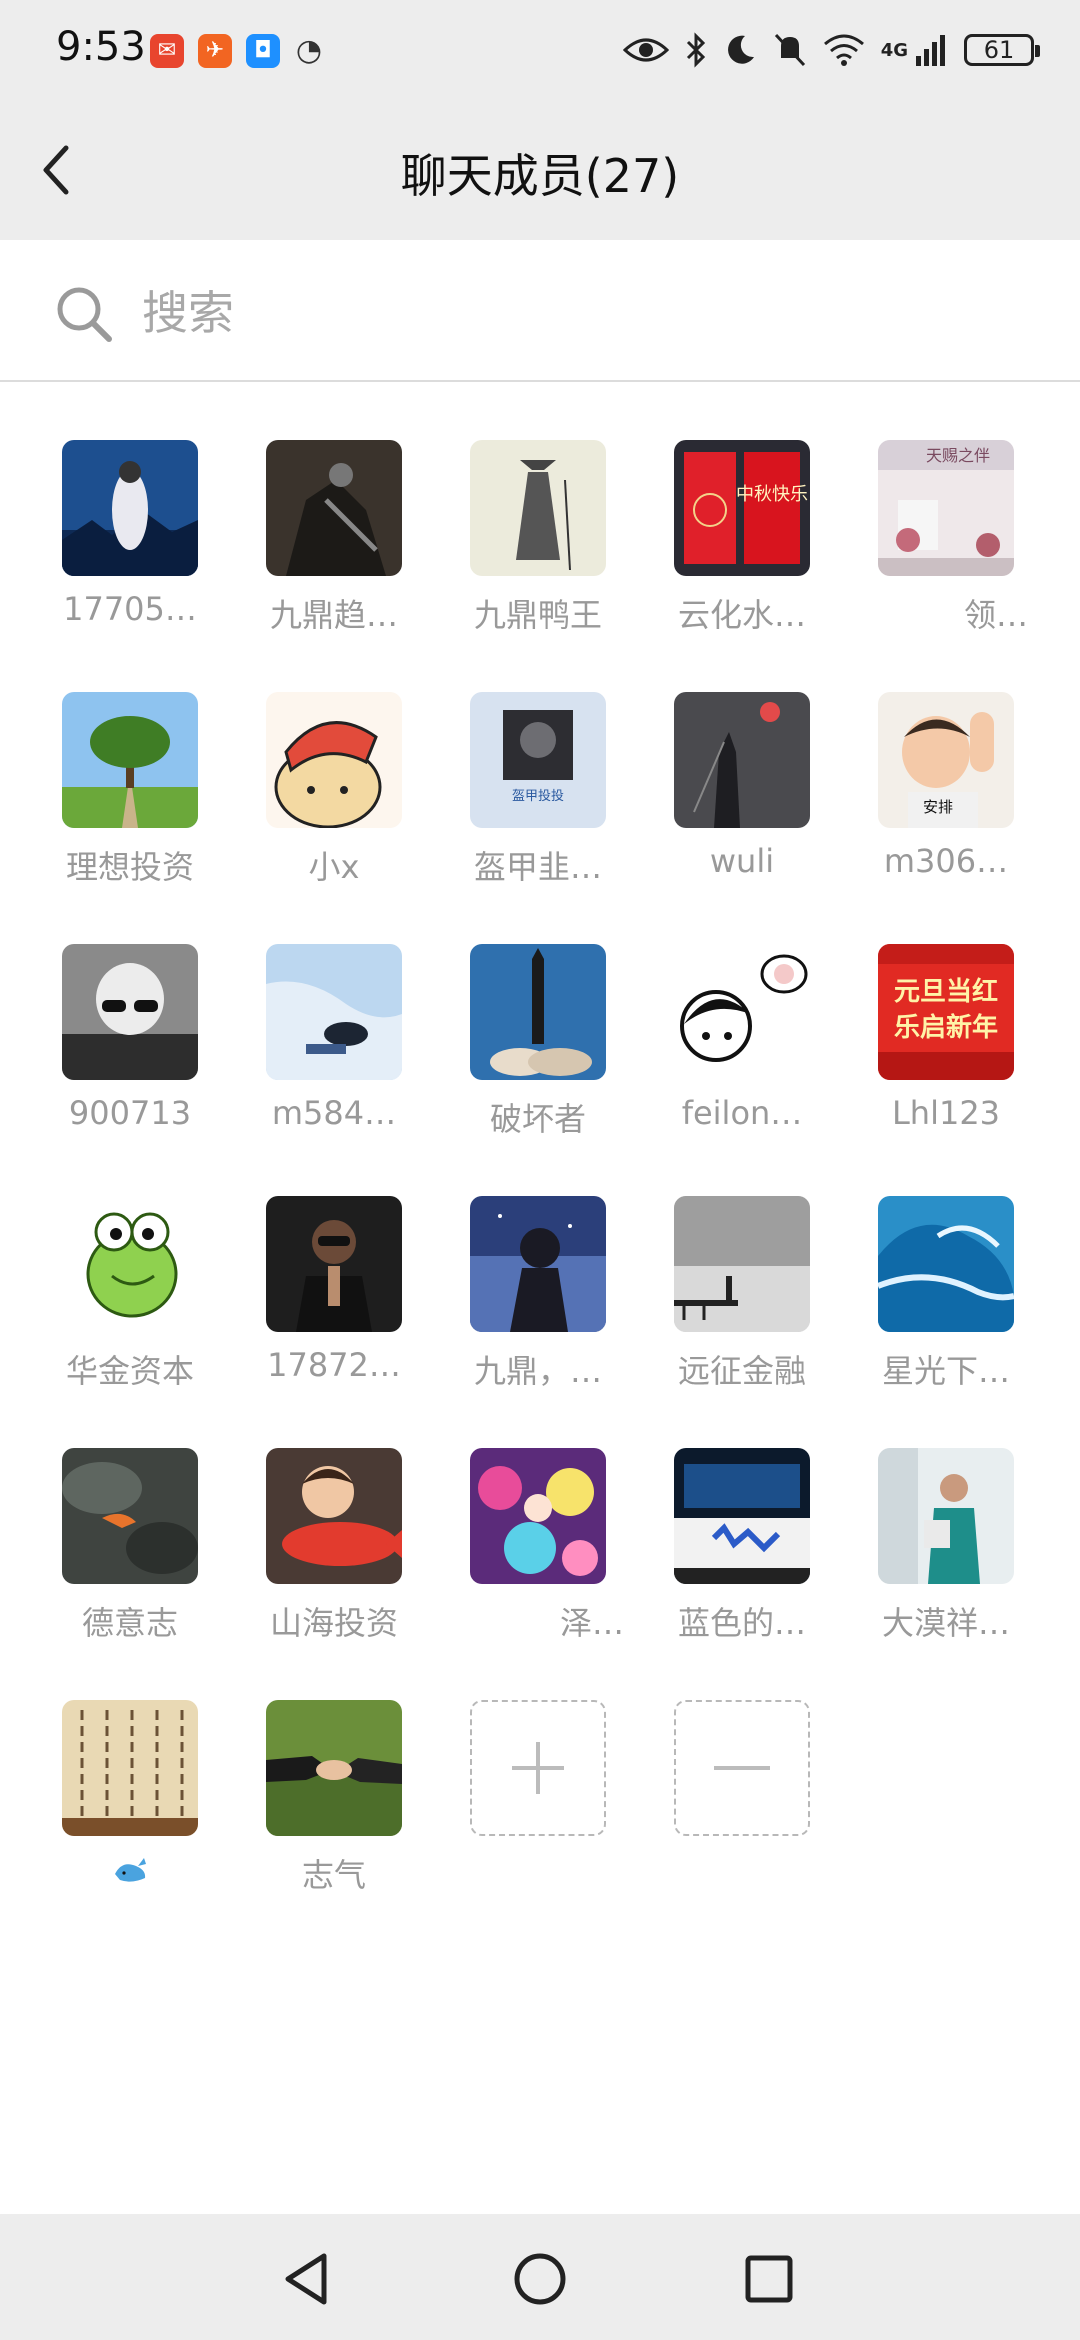 The width and height of the screenshot is (1080, 2340). Describe the element at coordinates (130, 1870) in the screenshot. I see `whale-emoji-icon` at that location.